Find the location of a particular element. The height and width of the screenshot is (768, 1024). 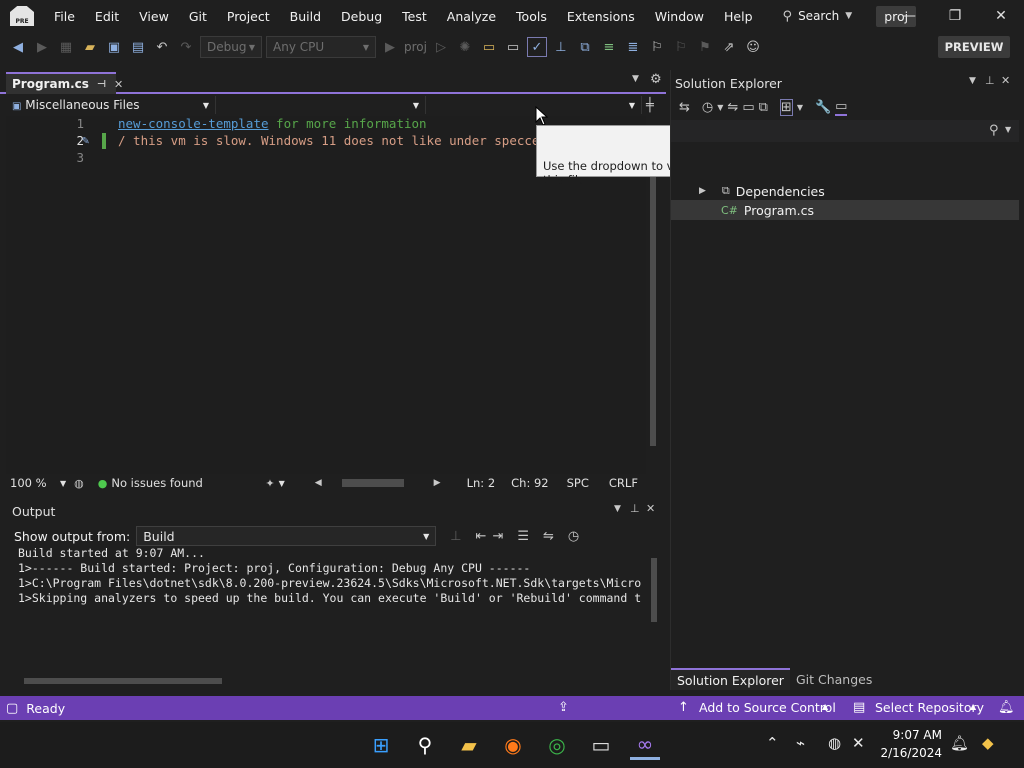

clock-time: 9:07 AM is located at coordinates (914, 735).